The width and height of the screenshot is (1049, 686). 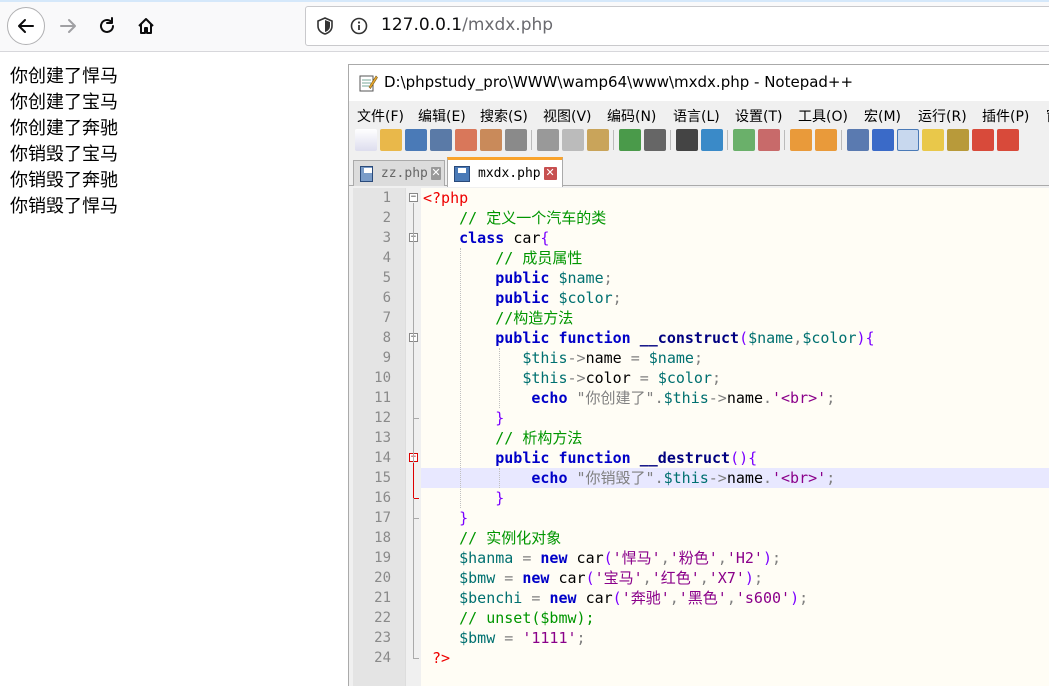 What do you see at coordinates (368, 83) in the screenshot?
I see `notepad-icon` at bounding box center [368, 83].